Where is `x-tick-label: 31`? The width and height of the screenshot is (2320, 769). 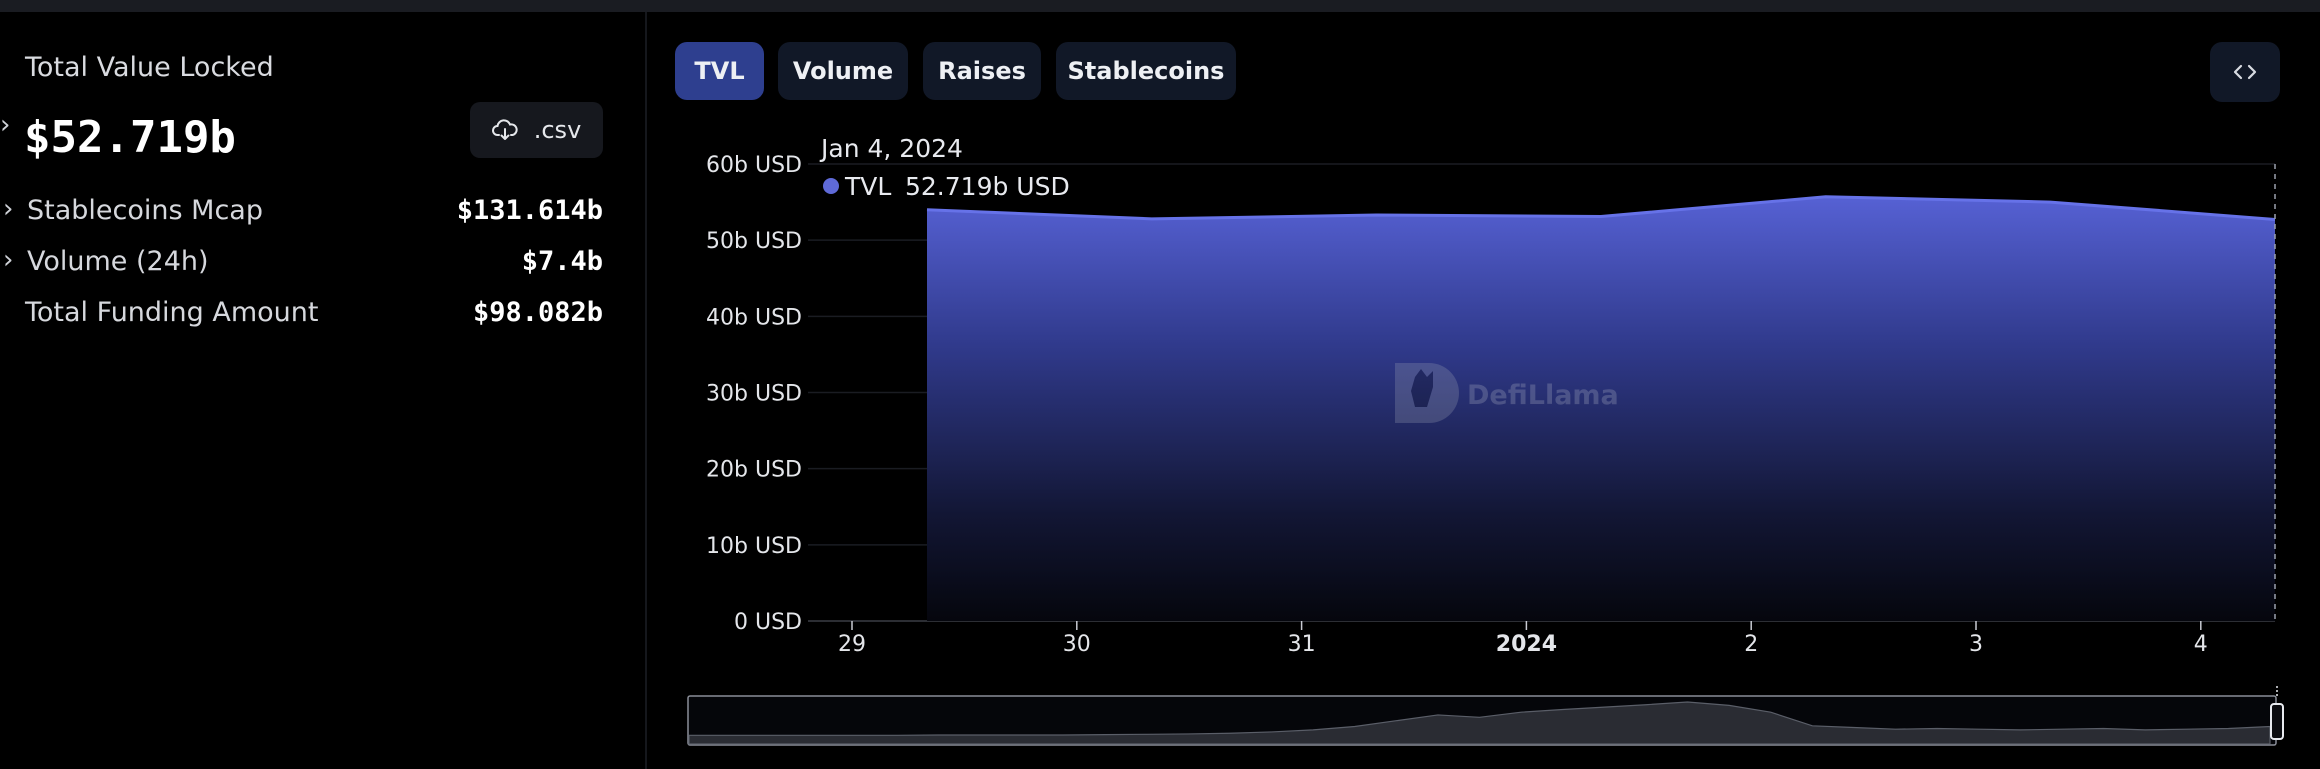
x-tick-label: 31 is located at coordinates (1302, 644).